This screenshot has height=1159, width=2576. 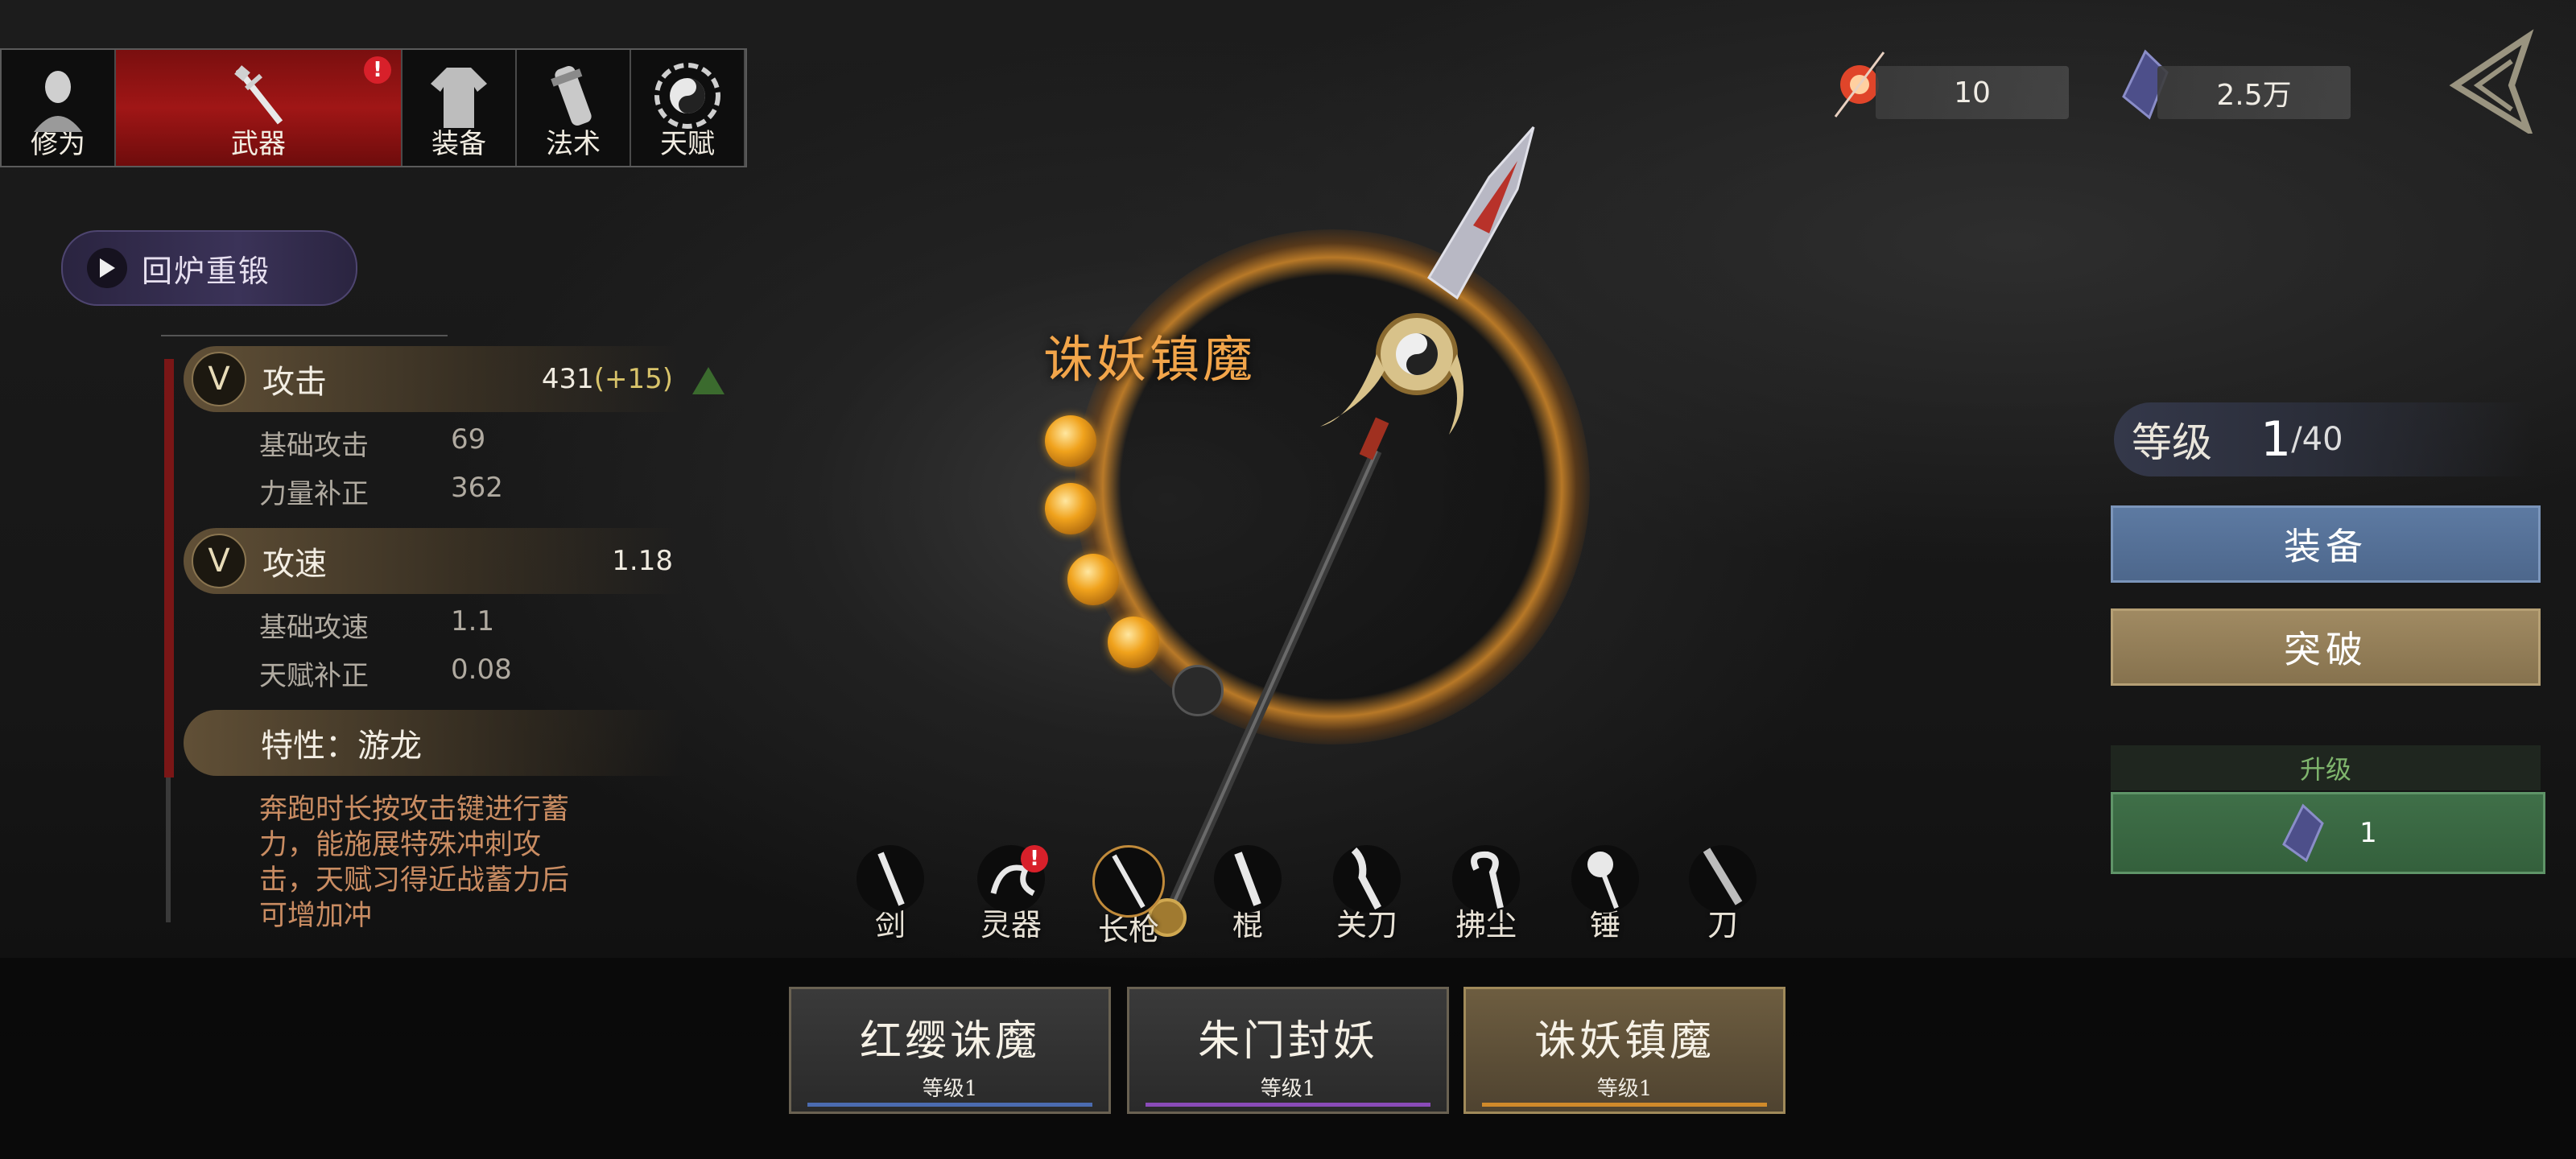 I want to click on tab-equipment: 装备, so click(x=459, y=108).